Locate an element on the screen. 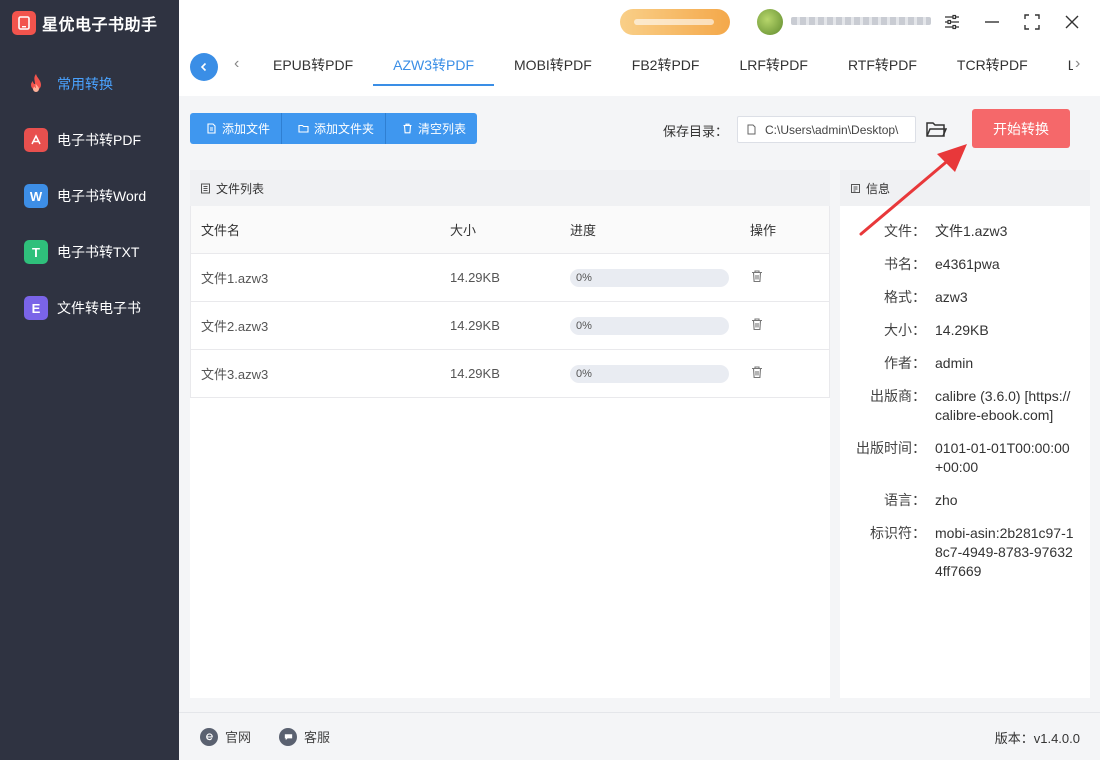 The width and height of the screenshot is (1100, 760). add-file-label: 添加文件 is located at coordinates (246, 129).